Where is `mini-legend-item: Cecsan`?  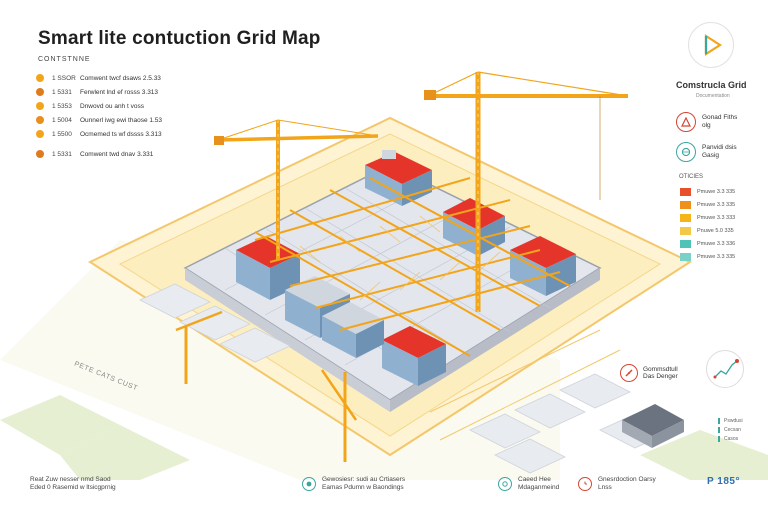 mini-legend-item: Cecsan is located at coordinates (730, 429).